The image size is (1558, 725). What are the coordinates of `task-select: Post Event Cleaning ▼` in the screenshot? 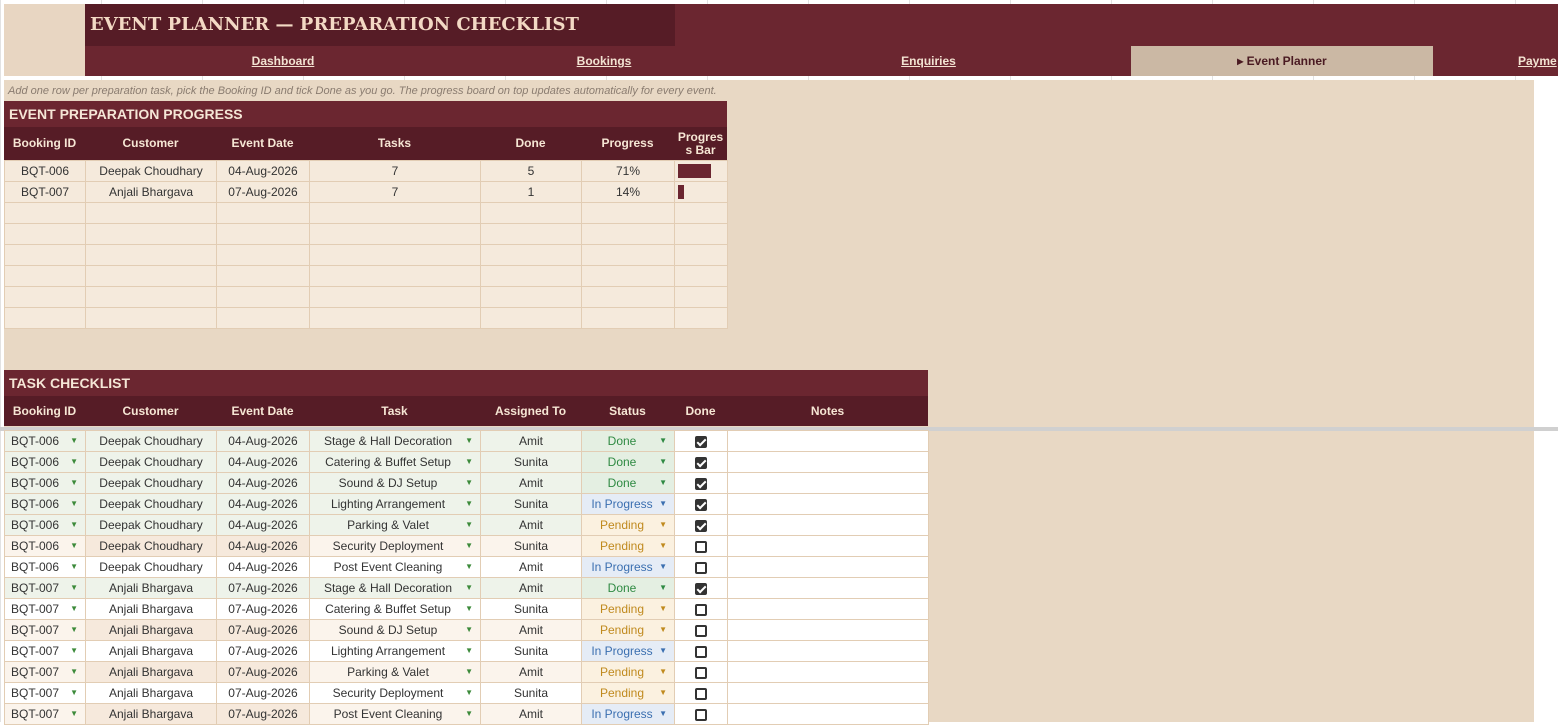 It's located at (395, 567).